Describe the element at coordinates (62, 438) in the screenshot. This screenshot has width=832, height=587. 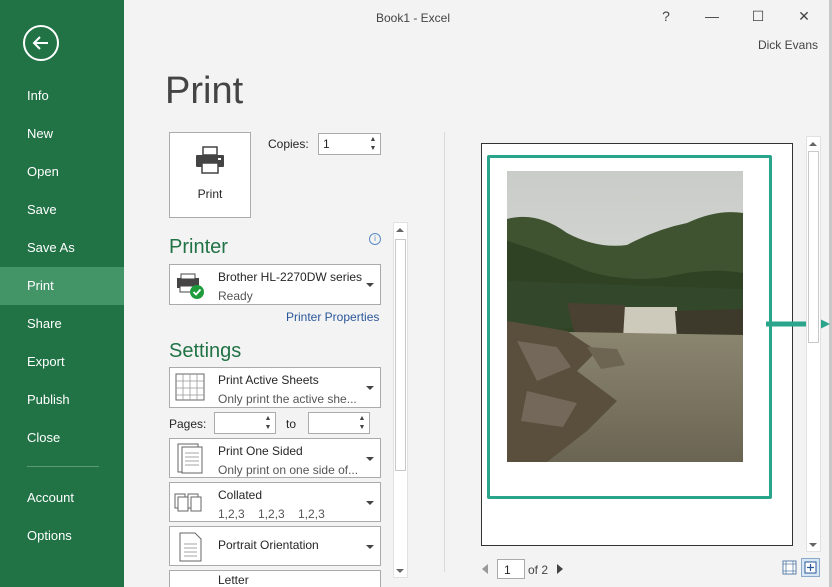
I see `nav-close: Close` at that location.